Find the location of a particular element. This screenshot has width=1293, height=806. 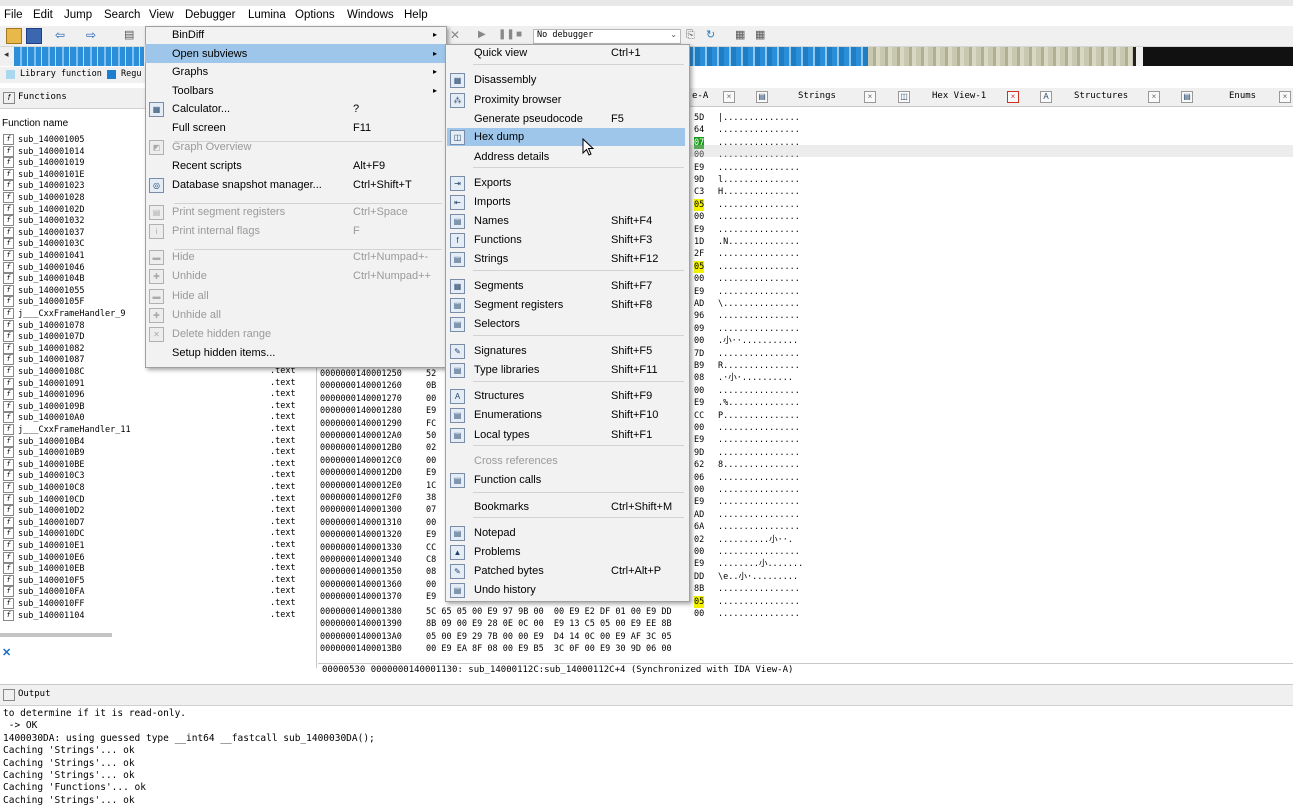

function-name-column-header: Function name is located at coordinates (35, 123).